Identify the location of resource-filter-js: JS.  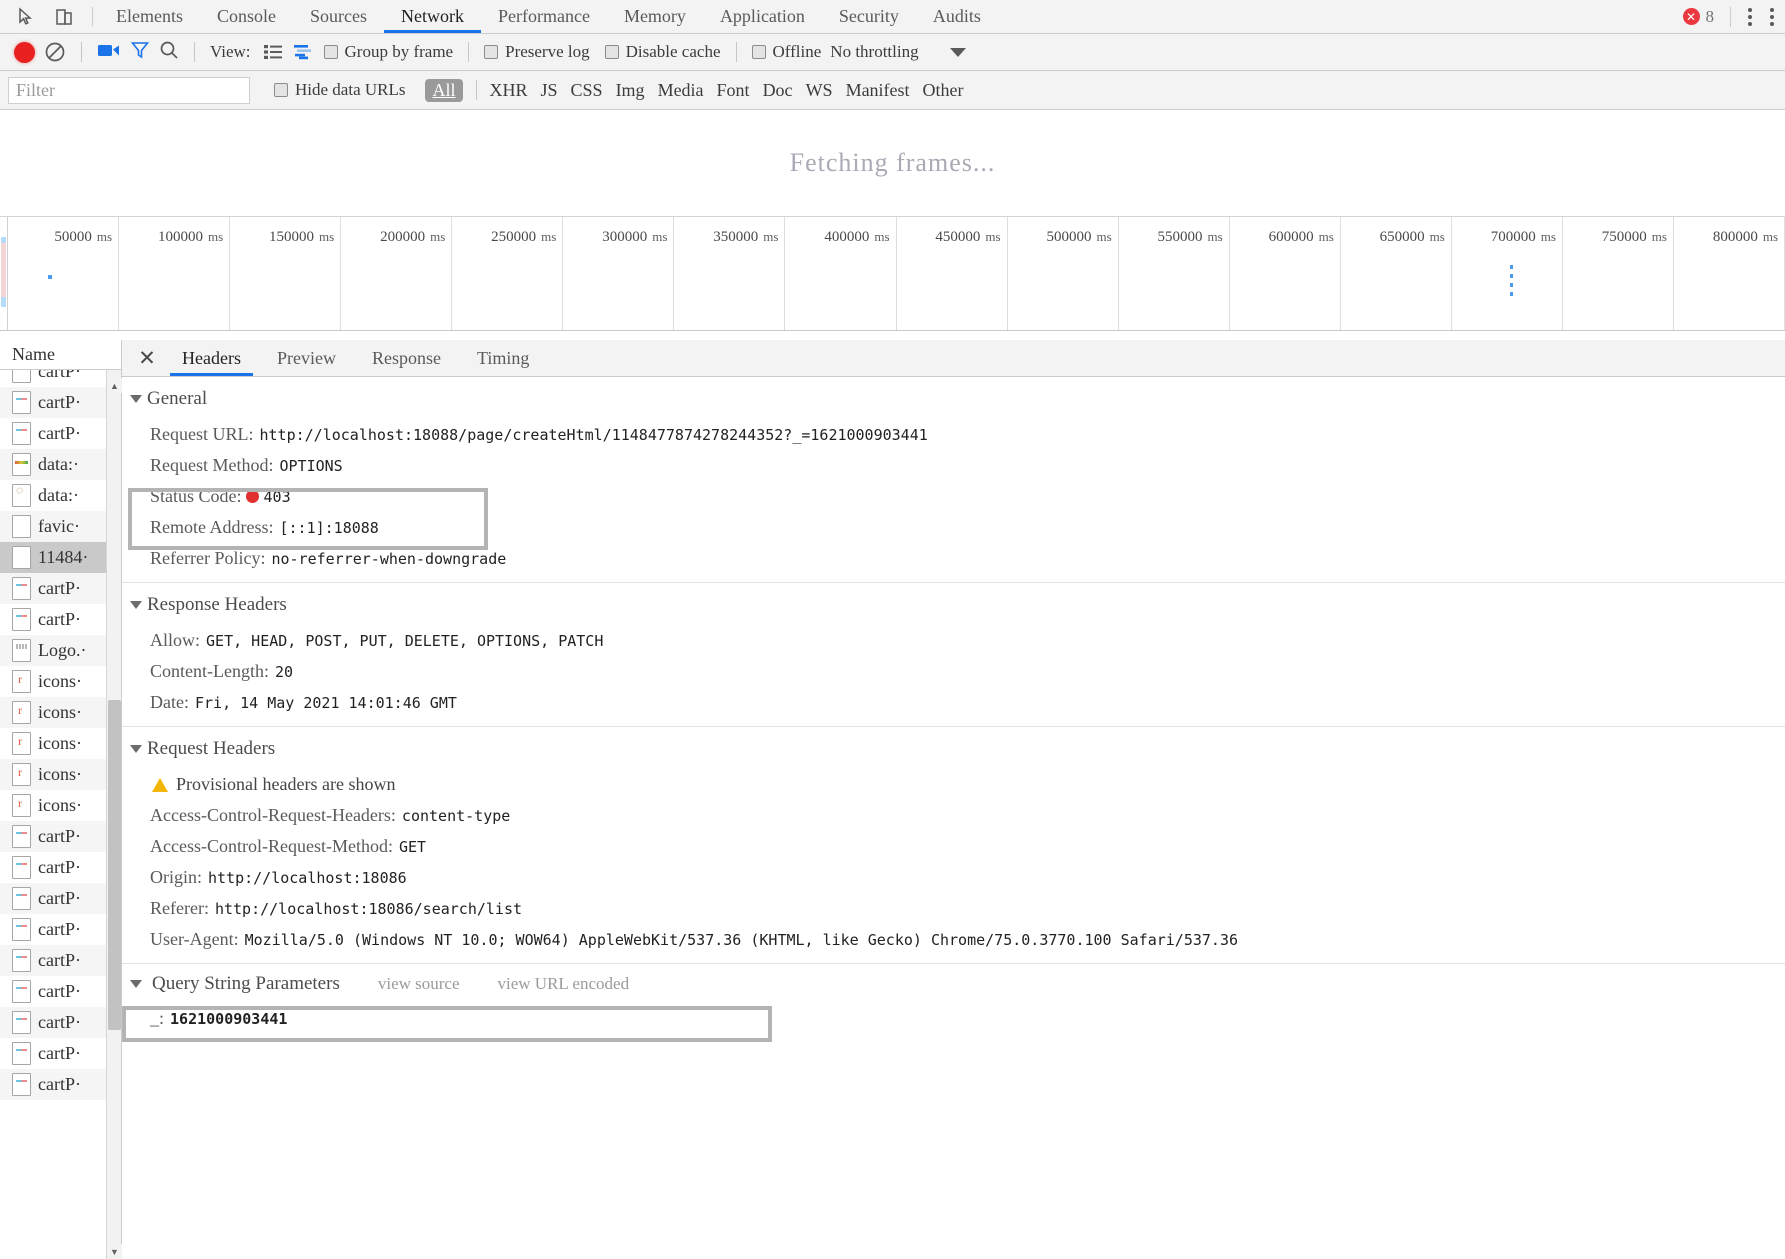
(549, 90).